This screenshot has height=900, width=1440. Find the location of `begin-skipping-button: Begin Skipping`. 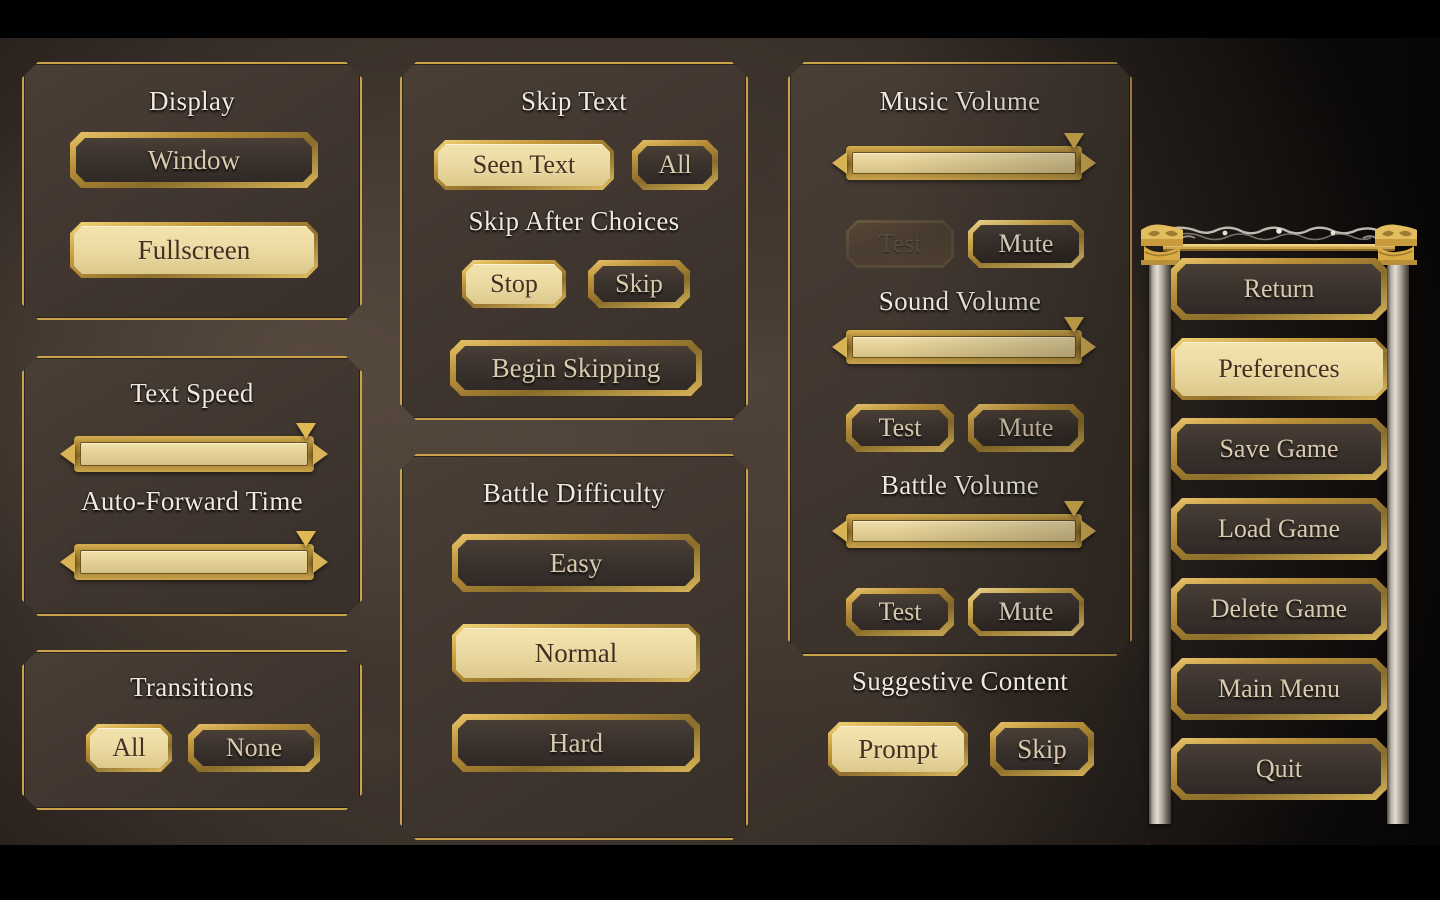

begin-skipping-button: Begin Skipping is located at coordinates (576, 368).